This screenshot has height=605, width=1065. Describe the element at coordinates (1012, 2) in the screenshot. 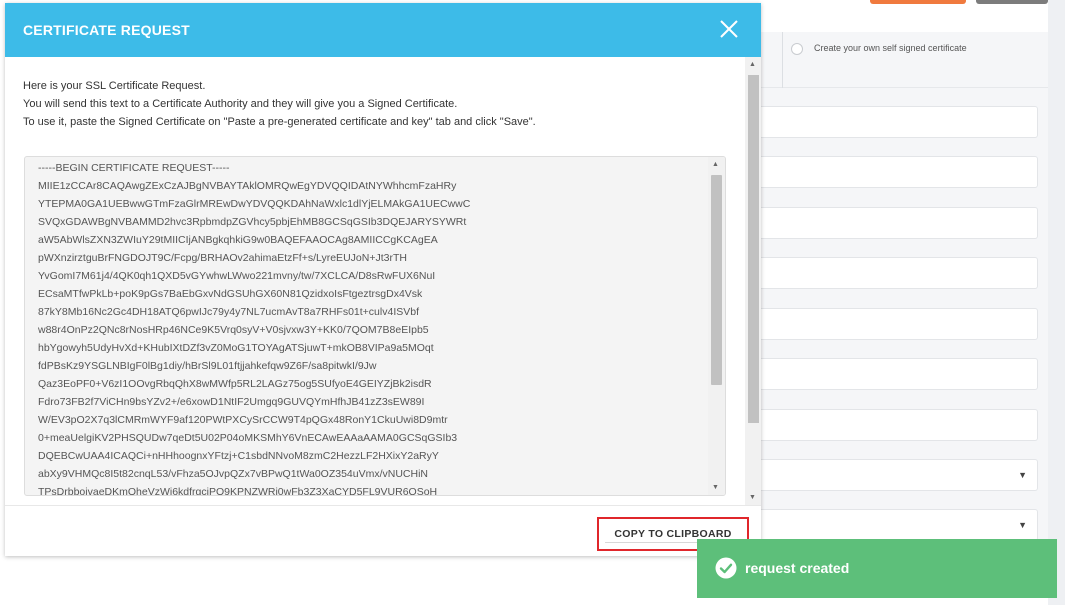

I see `background-secondary-button` at that location.